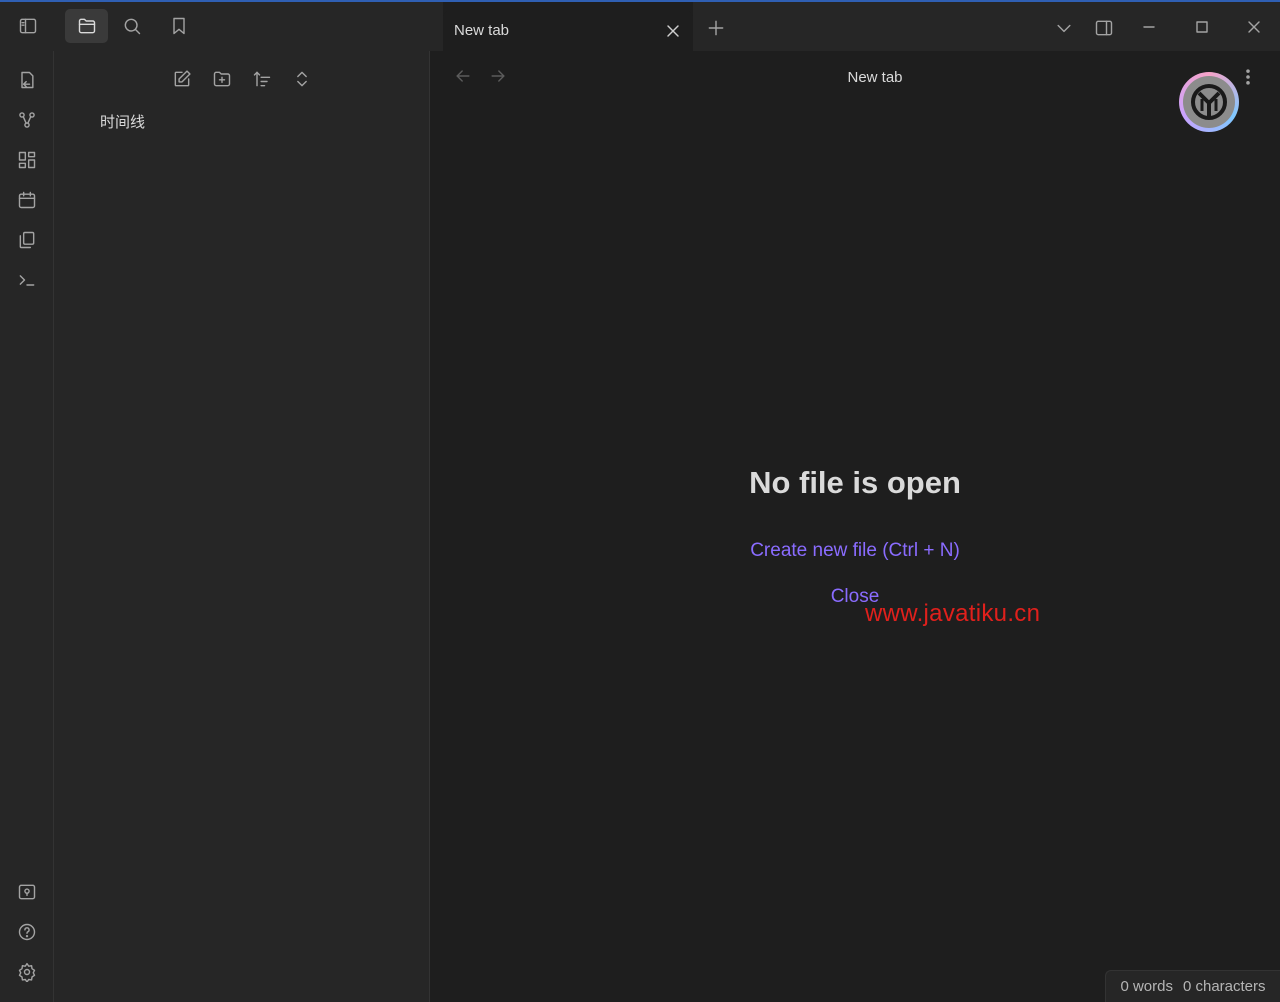  I want to click on status-bar: 0 words 0 characters, so click(1192, 986).